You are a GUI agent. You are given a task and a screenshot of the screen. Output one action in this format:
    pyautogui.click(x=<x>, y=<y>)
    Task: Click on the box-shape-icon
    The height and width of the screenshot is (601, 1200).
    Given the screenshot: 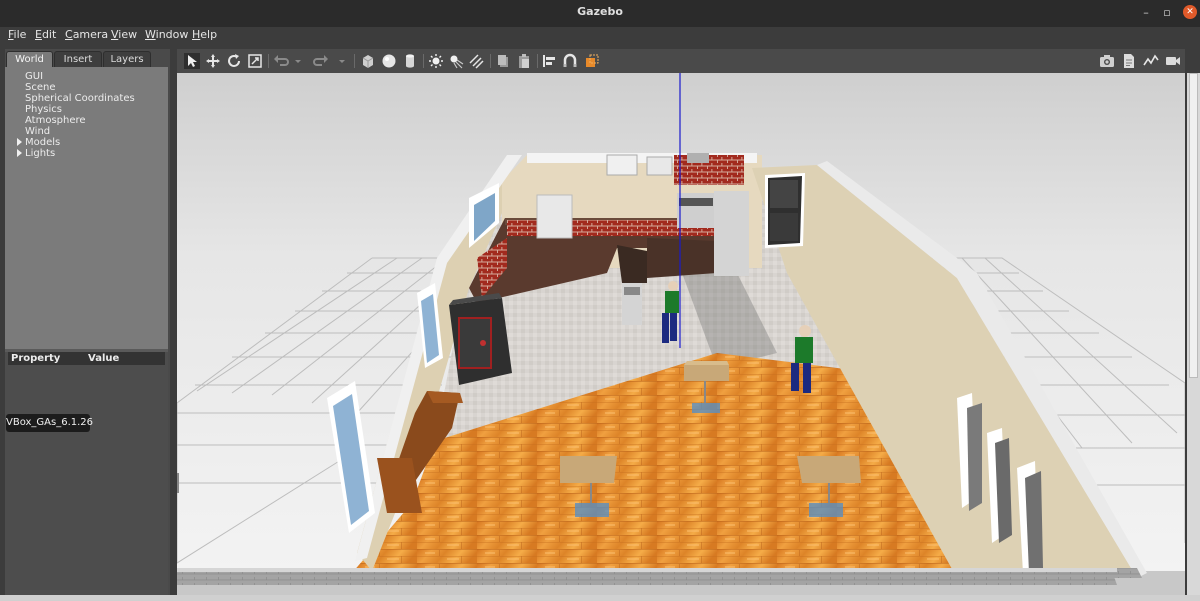 What is the action you would take?
    pyautogui.click(x=368, y=61)
    